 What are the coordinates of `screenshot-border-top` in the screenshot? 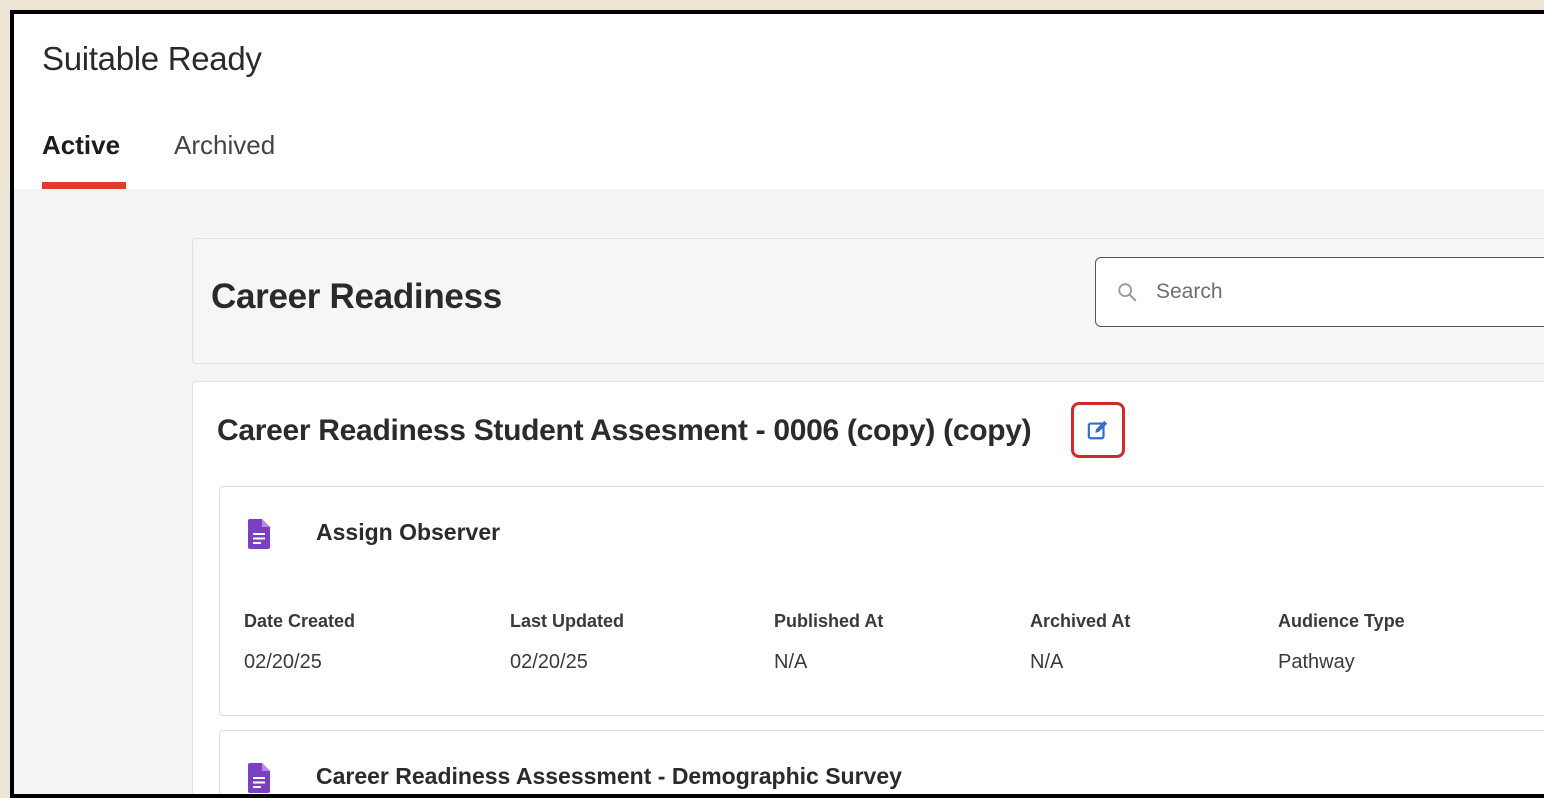 It's located at (772, 5).